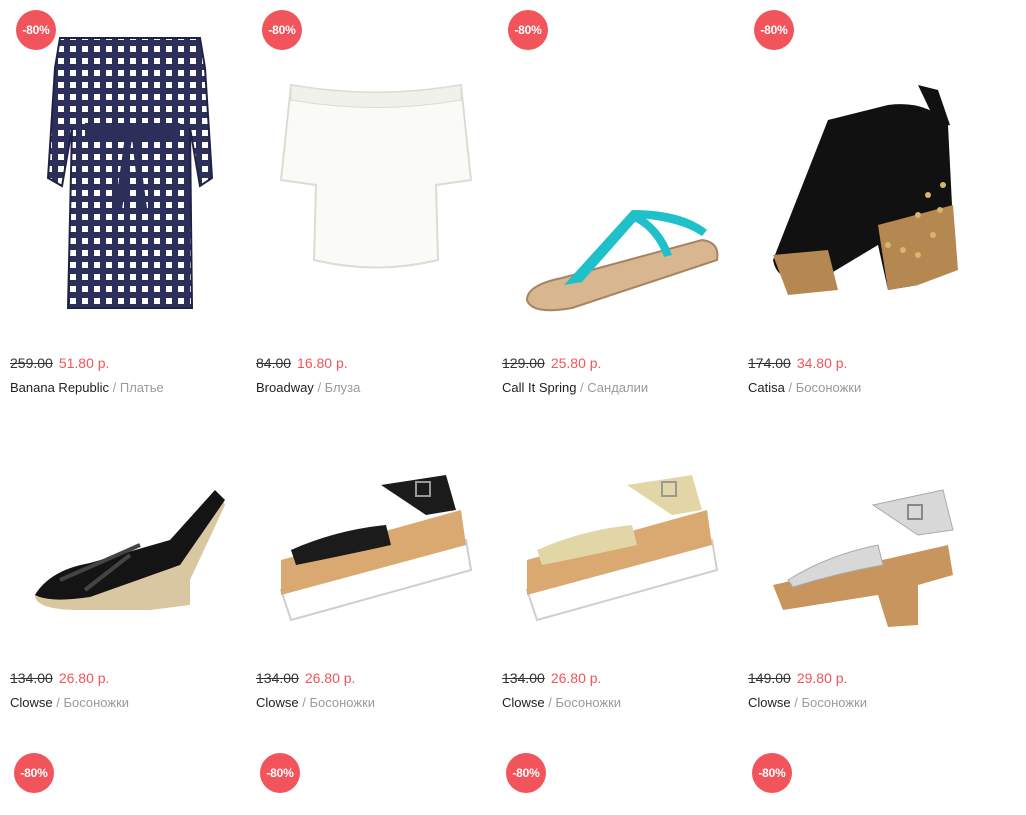 Image resolution: width=1026 pixels, height=815 pixels. What do you see at coordinates (274, 363) in the screenshot?
I see `old-price: 84.00` at bounding box center [274, 363].